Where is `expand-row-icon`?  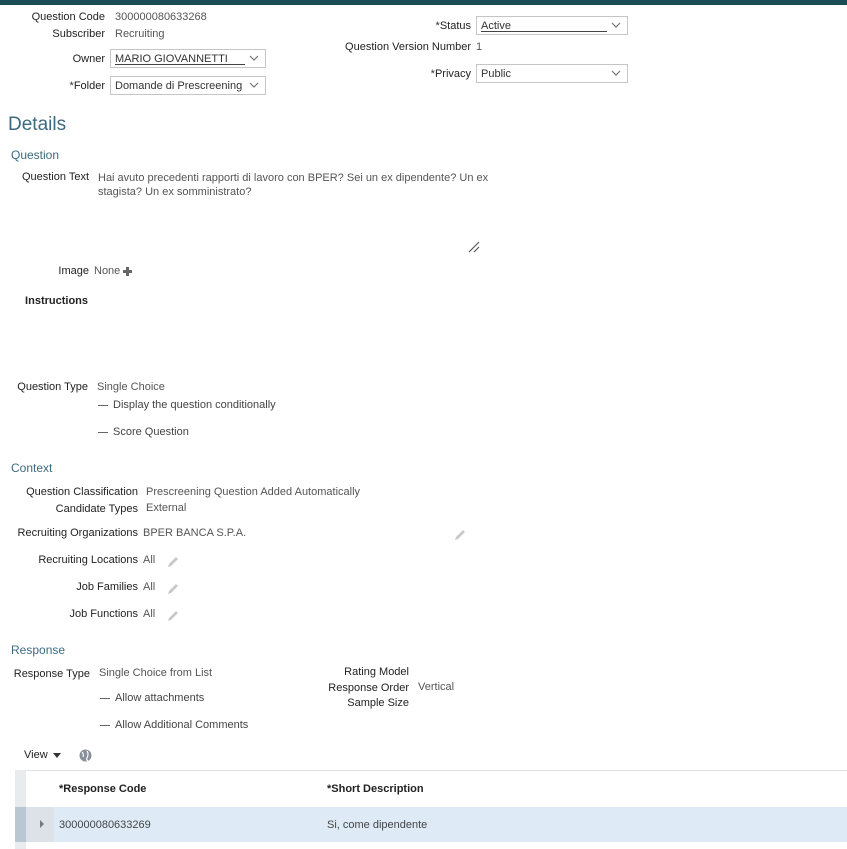
expand-row-icon is located at coordinates (42, 824).